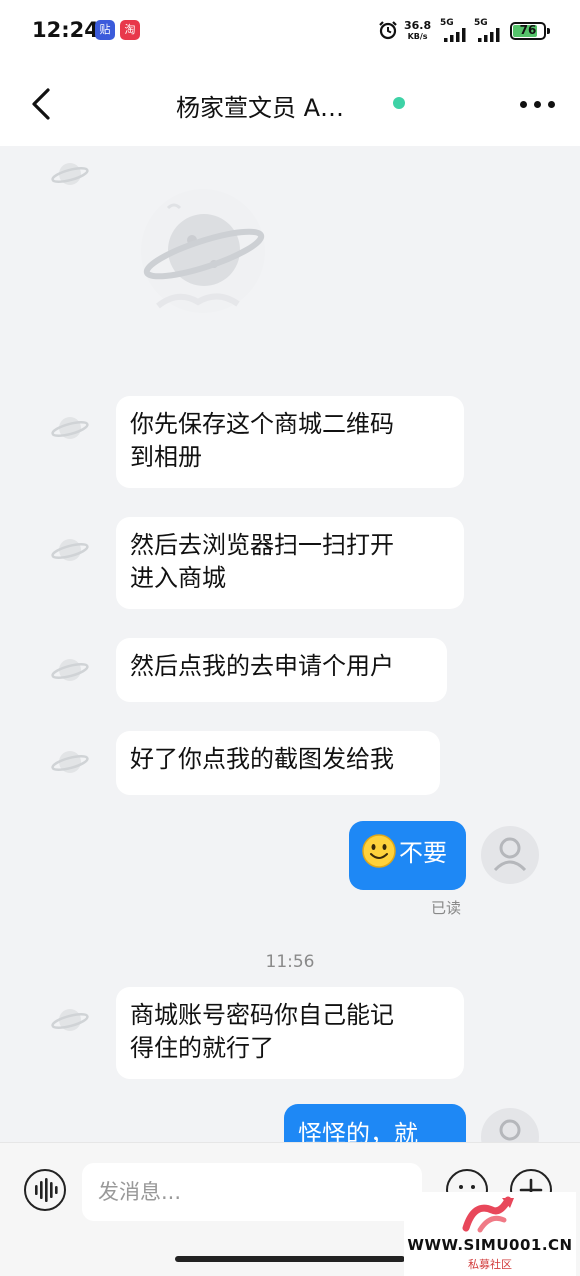 The height and width of the screenshot is (1276, 580). What do you see at coordinates (290, 962) in the screenshot?
I see `message-timestamp: 11:56` at bounding box center [290, 962].